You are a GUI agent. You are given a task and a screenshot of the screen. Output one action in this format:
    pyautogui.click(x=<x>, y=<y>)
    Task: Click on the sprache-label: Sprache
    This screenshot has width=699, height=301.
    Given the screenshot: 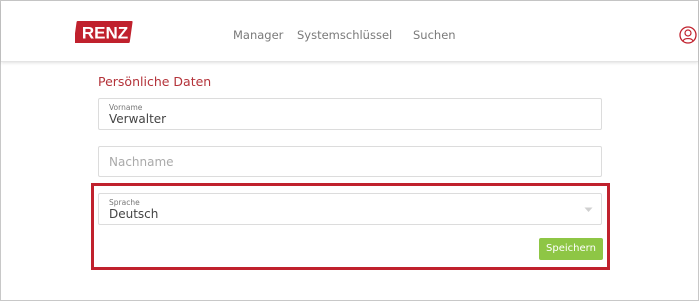 What is the action you would take?
    pyautogui.click(x=124, y=202)
    